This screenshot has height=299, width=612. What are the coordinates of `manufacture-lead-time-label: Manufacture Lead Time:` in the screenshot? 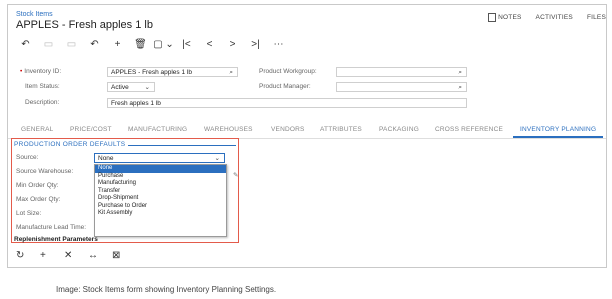 It's located at (51, 227).